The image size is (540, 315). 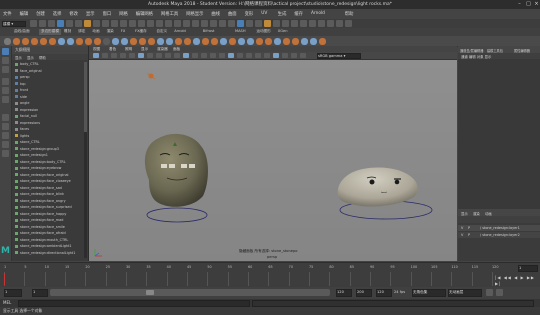 What do you see at coordinates (38, 188) in the screenshot?
I see `outliner-item: stone_redesign:face_sad` at bounding box center [38, 188].